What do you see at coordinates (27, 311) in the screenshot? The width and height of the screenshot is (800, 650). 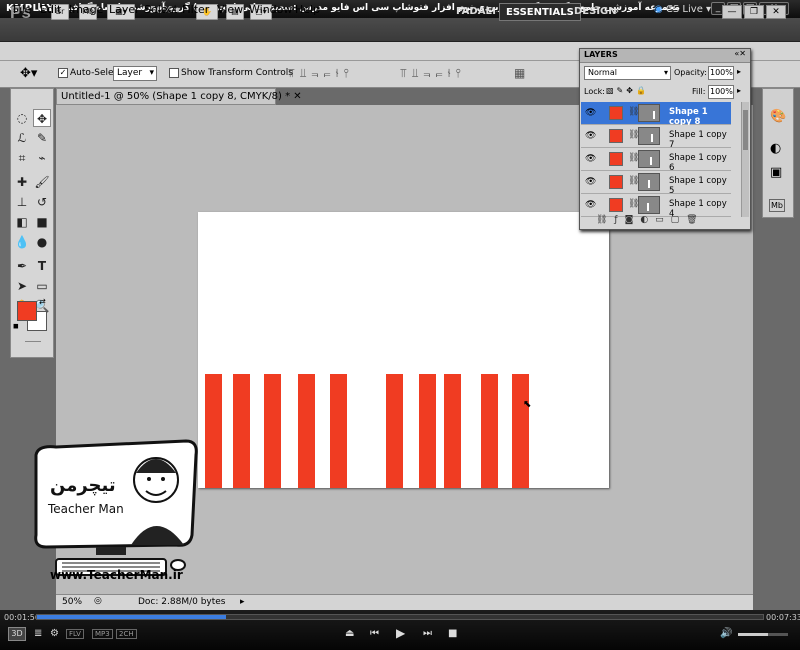 I see `foreground-color-swatch-top` at bounding box center [27, 311].